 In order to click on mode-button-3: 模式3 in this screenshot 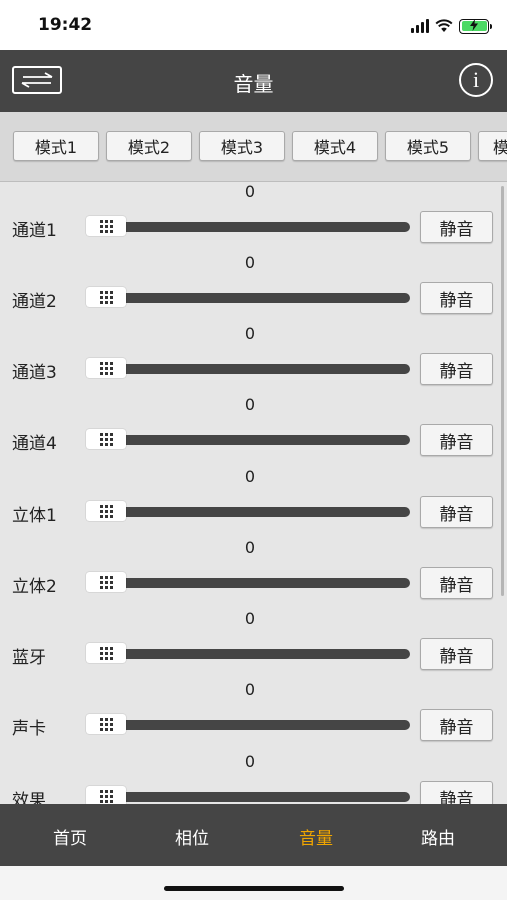, I will do `click(242, 146)`.